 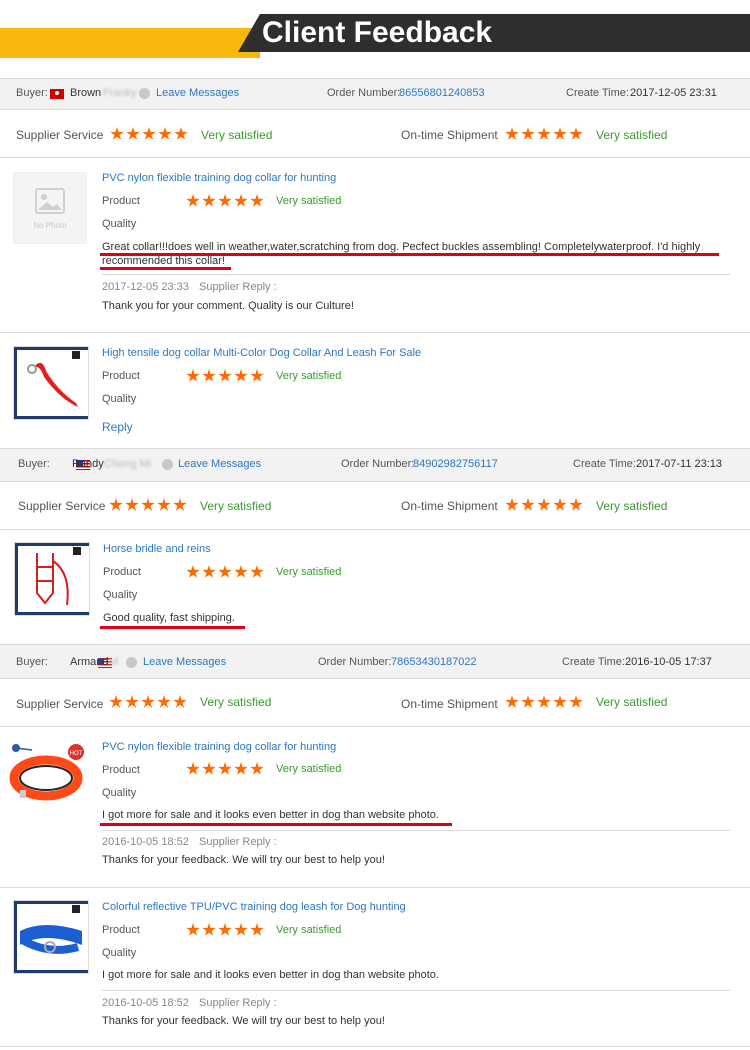 I want to click on review-text: Good quality, fast shipping., so click(x=169, y=618).